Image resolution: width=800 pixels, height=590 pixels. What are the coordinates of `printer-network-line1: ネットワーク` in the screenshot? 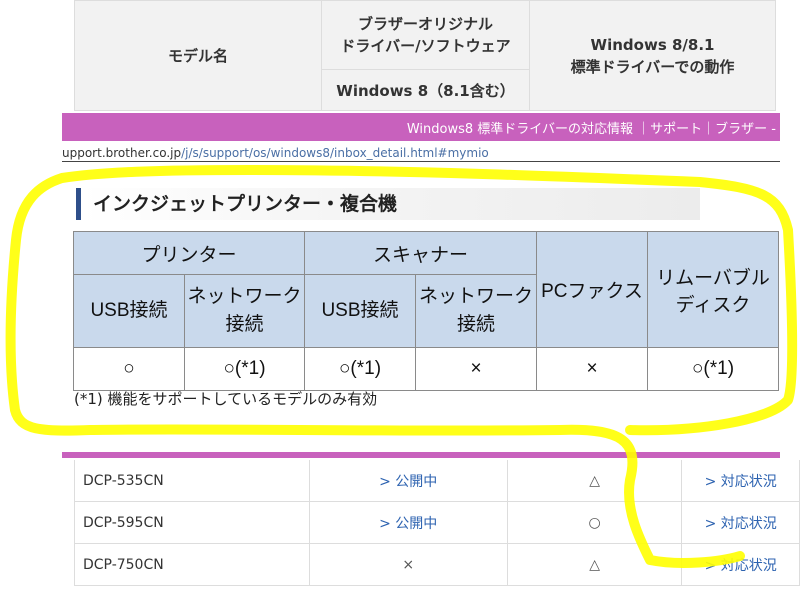 It's located at (244, 296).